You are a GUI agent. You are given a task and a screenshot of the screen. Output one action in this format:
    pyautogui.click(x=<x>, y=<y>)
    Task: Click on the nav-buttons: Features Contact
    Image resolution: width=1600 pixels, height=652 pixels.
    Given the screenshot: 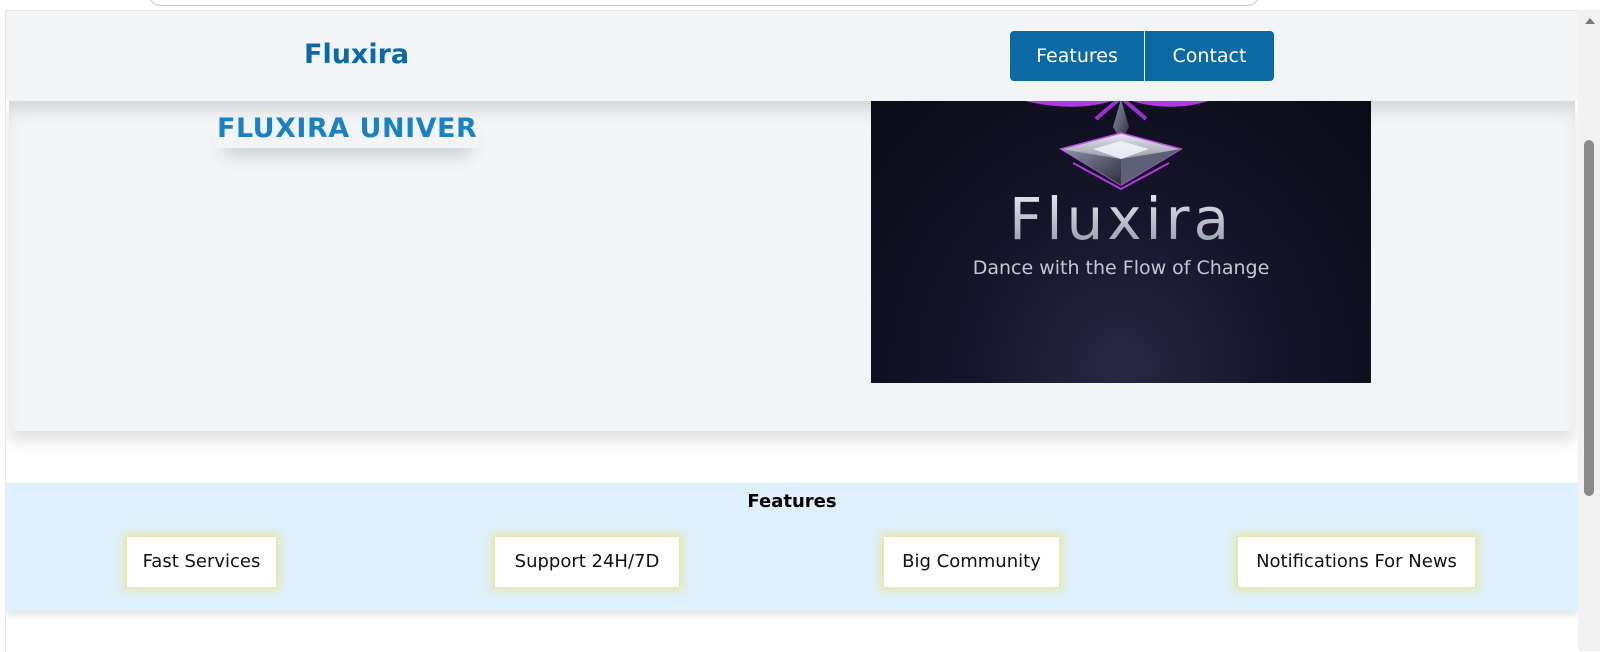 What is the action you would take?
    pyautogui.click(x=1142, y=56)
    